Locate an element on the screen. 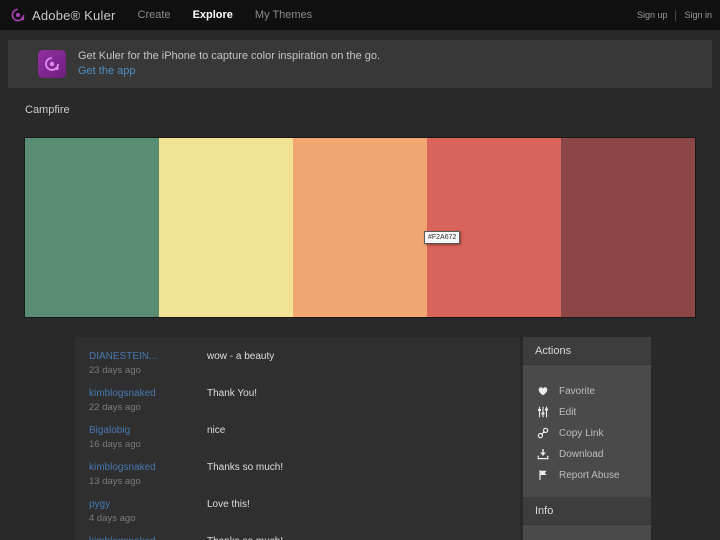  kuler-home-link: Adobe® Kuler is located at coordinates (63, 15).